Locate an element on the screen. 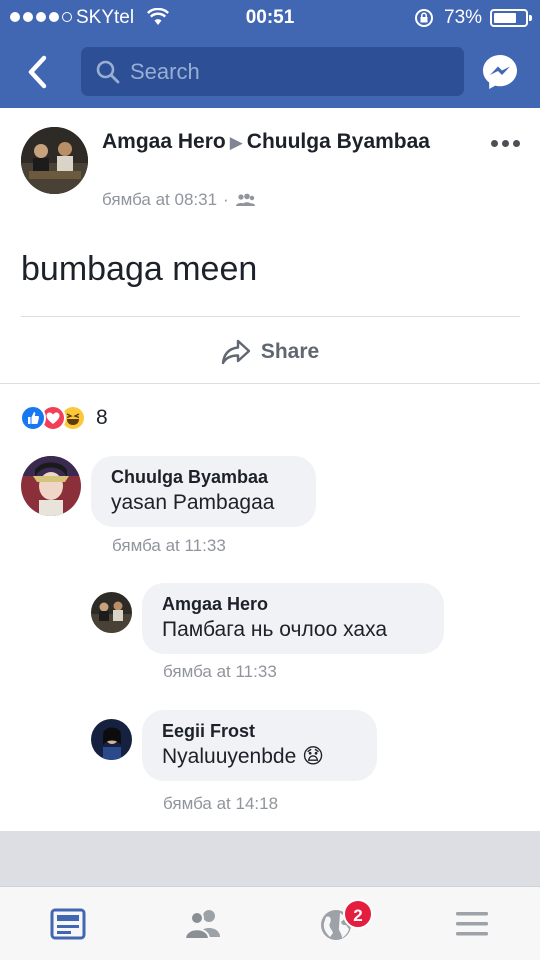 This screenshot has height=960, width=540. status-bar: SKYtel 00:51 73% is located at coordinates (270, 18).